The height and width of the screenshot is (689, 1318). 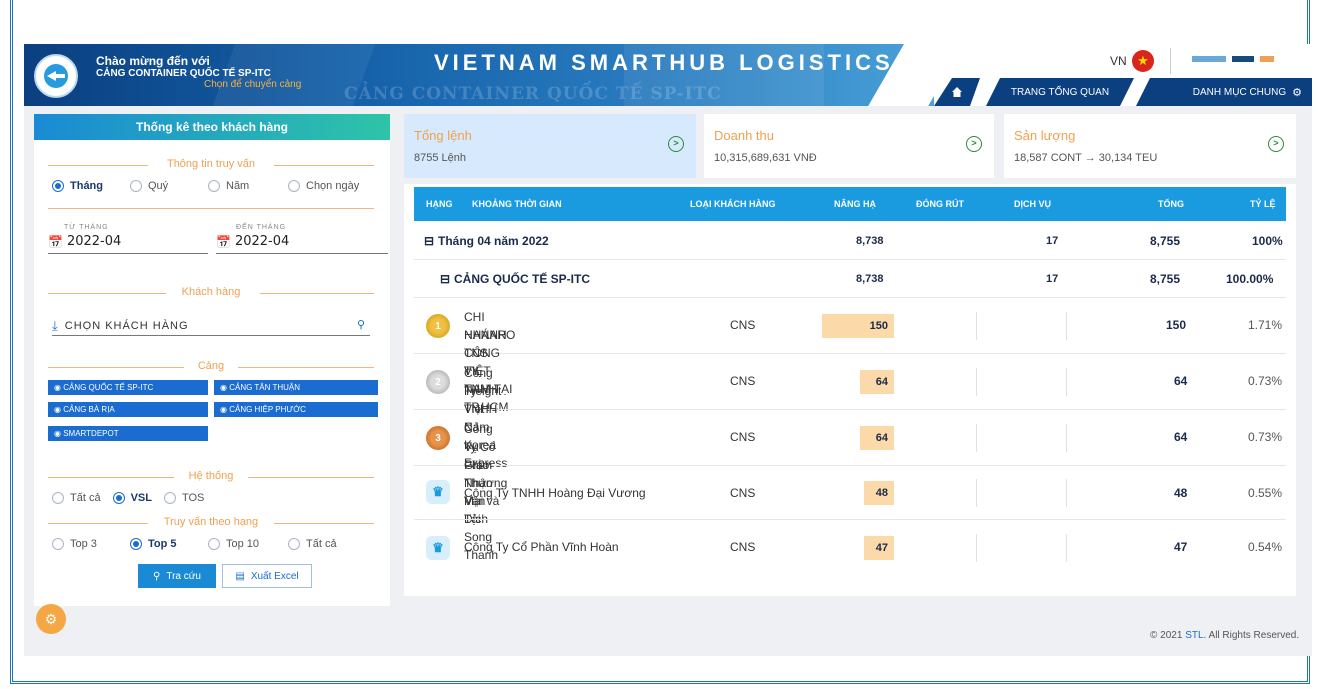 What do you see at coordinates (361, 324) in the screenshot?
I see `search-icon: ⚲` at bounding box center [361, 324].